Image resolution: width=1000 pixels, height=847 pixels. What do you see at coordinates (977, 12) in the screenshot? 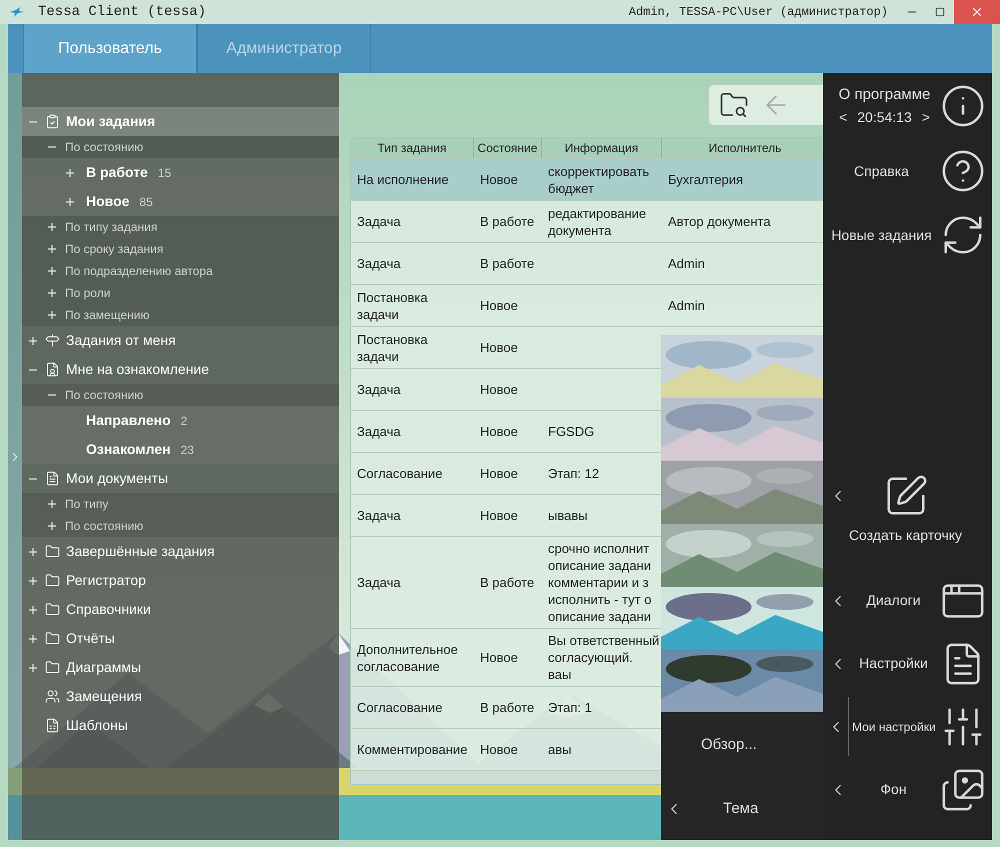
I see `close-icon` at bounding box center [977, 12].